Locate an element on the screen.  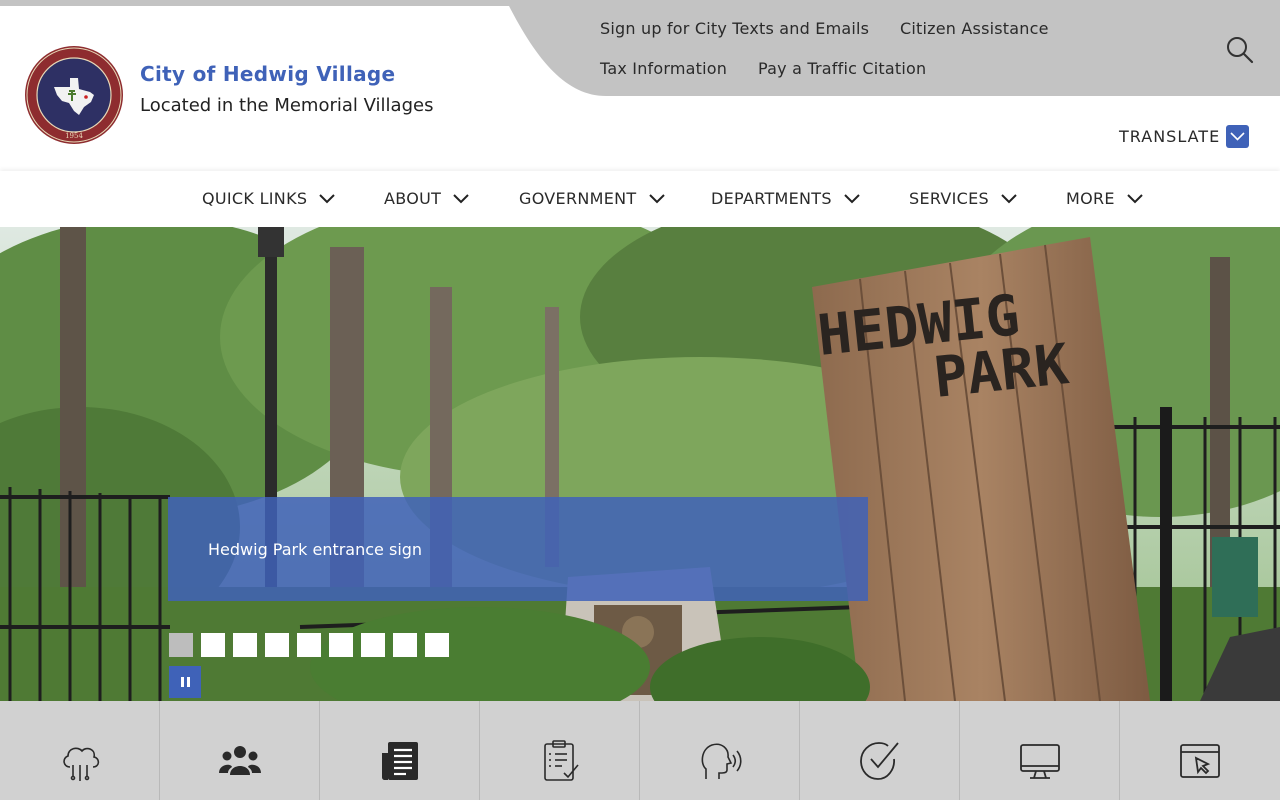
translate-dropdown: TRANSLATE is located at coordinates (1184, 136).